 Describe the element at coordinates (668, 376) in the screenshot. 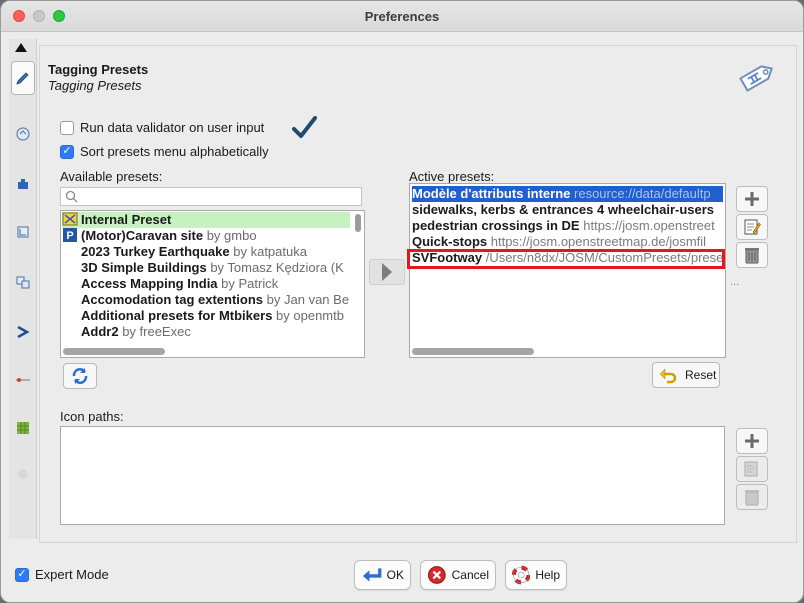

I see `undo-icon` at that location.